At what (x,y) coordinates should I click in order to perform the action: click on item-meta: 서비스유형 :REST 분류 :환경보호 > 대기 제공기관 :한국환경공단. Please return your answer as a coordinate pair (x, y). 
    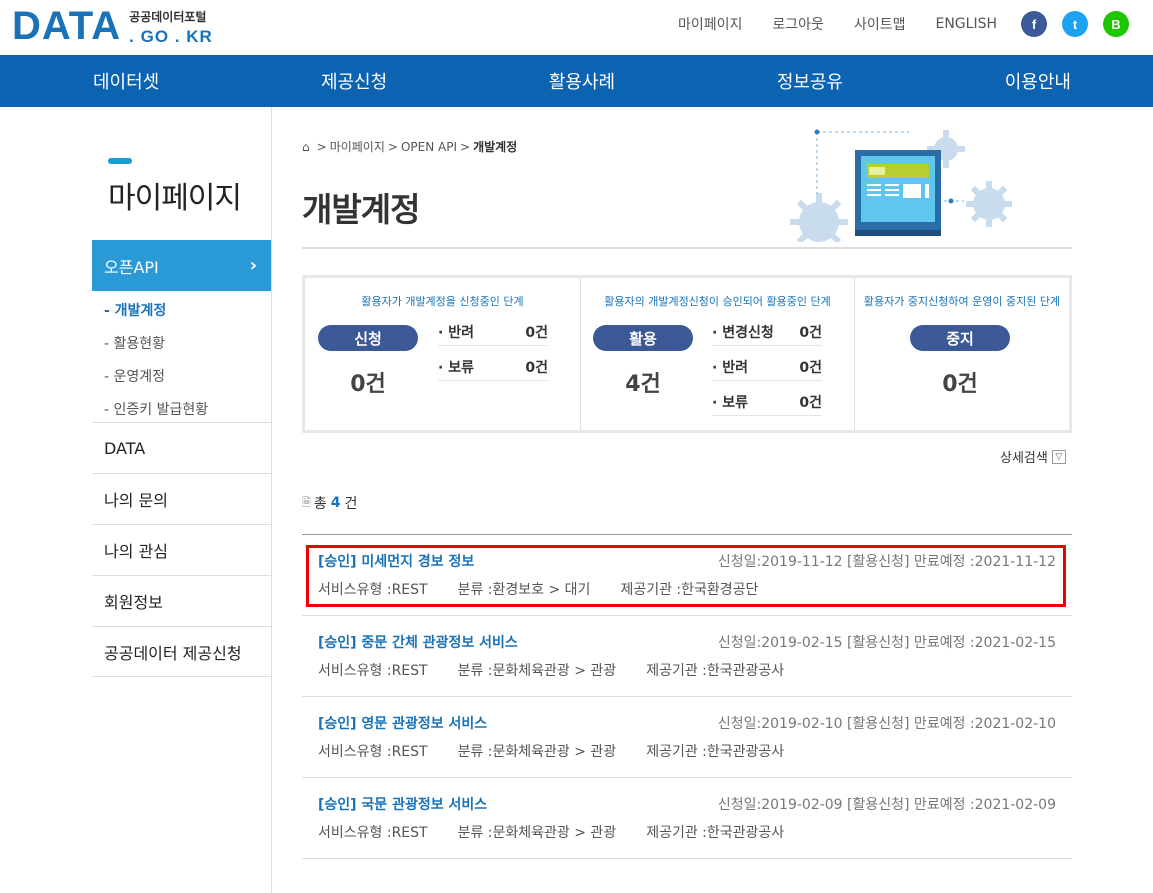
    Looking at the image, I should click on (553, 589).